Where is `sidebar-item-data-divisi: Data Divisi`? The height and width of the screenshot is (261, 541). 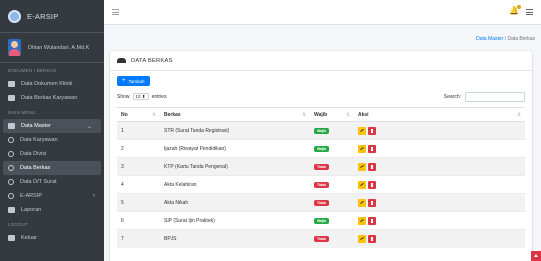 sidebar-item-data-divisi: Data Divisi is located at coordinates (52, 154).